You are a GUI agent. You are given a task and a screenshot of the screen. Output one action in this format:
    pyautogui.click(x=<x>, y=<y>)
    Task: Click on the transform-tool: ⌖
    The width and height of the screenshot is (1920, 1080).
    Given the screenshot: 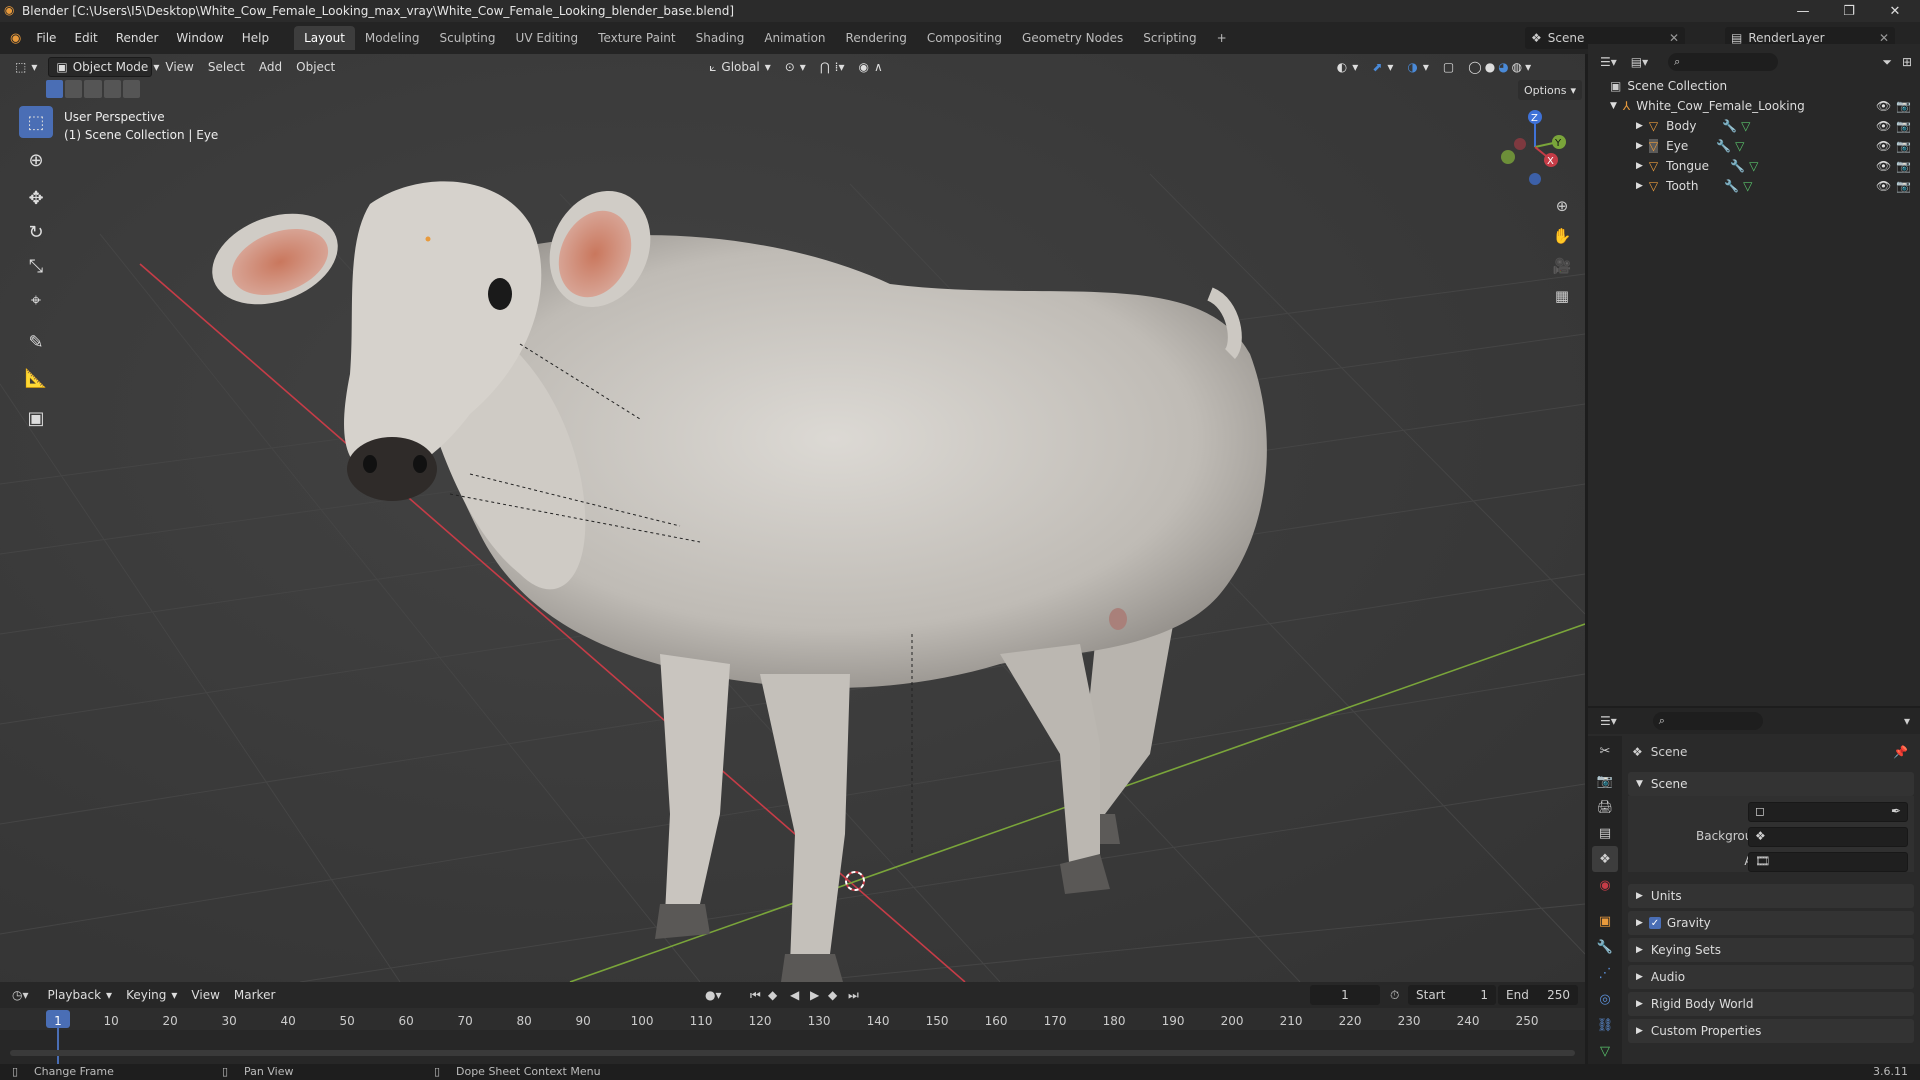 What is the action you would take?
    pyautogui.click(x=36, y=300)
    